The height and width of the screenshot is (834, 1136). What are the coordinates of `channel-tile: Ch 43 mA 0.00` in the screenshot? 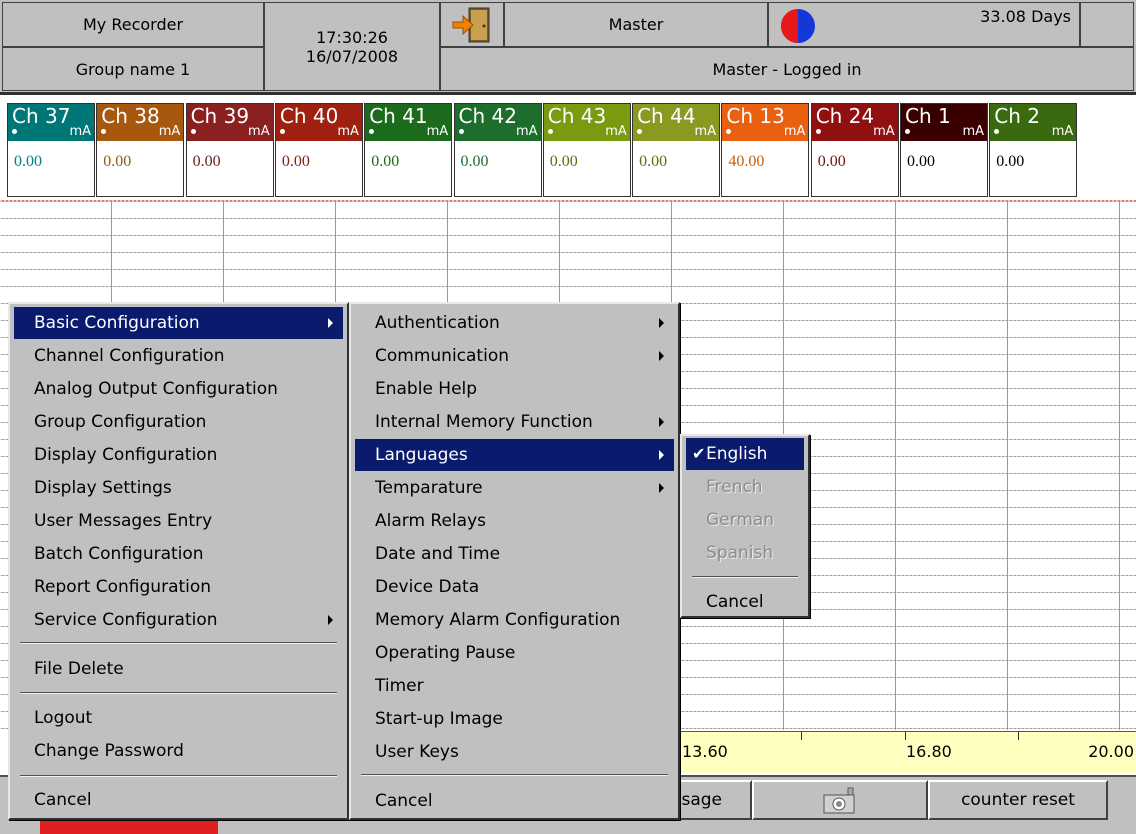 It's located at (586, 150).